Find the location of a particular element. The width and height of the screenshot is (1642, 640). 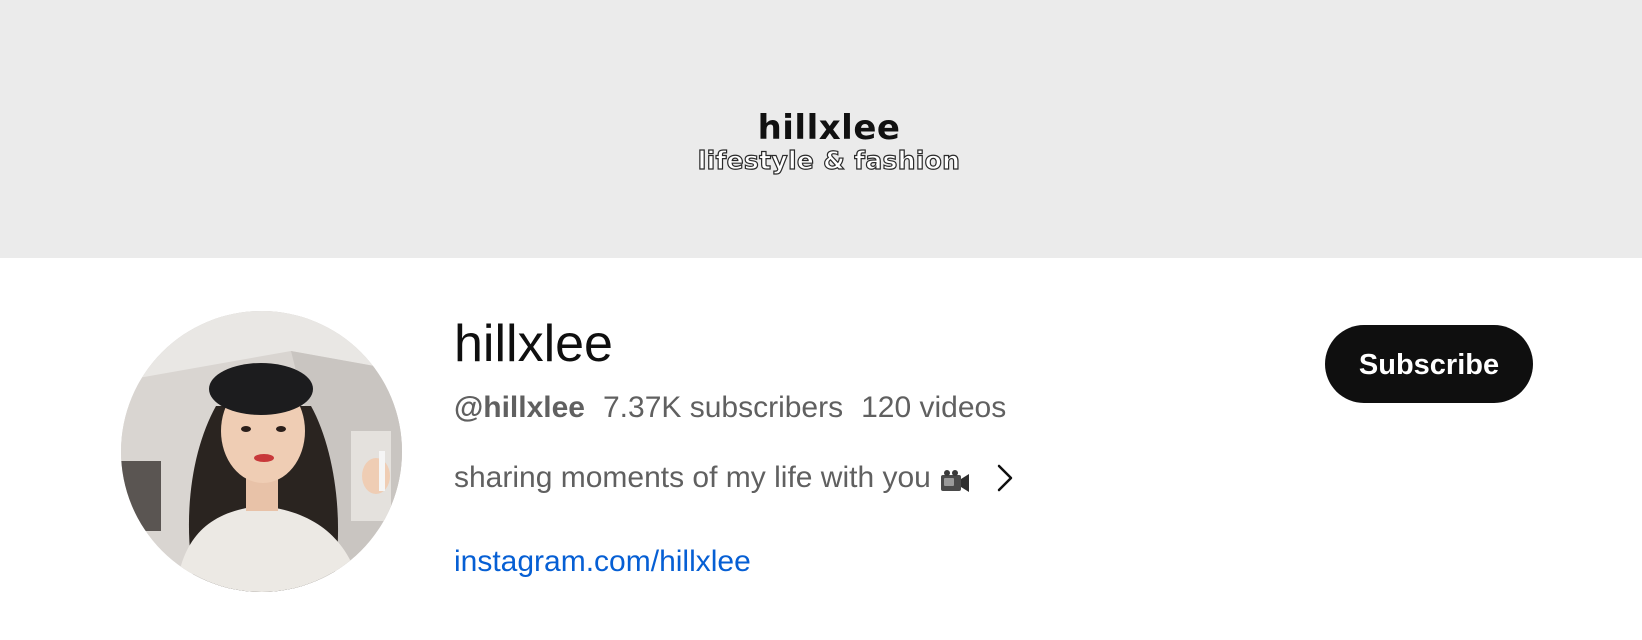

subscribe-button: Subscribe is located at coordinates (1429, 364).